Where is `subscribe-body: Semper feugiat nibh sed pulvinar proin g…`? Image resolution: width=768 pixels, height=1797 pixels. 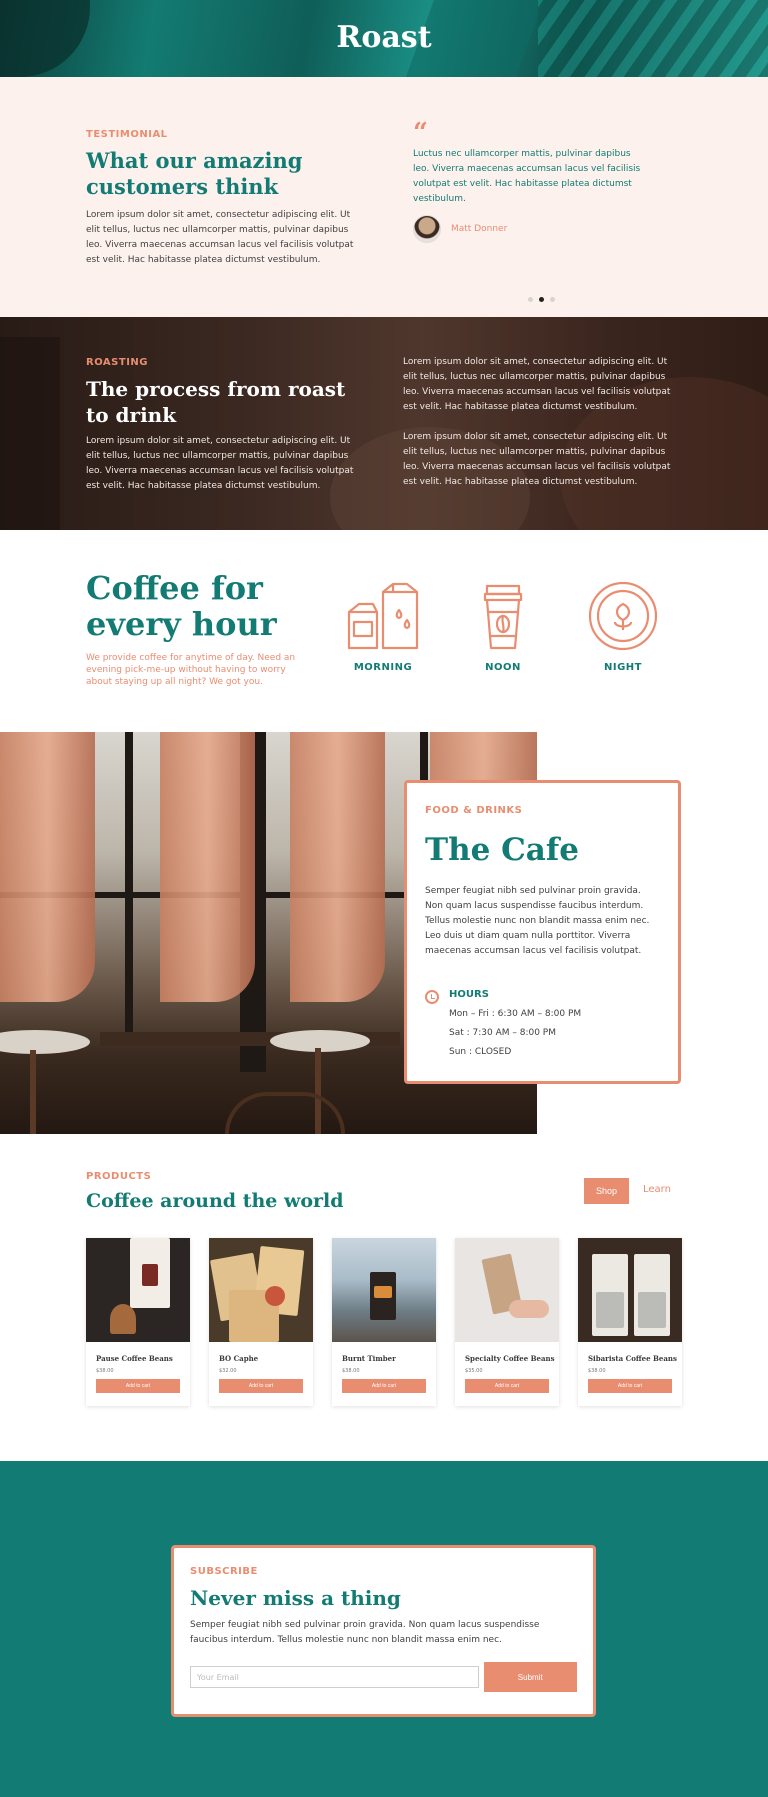
subscribe-body: Semper feugiat nibh sed pulvinar proin g… is located at coordinates (365, 1632).